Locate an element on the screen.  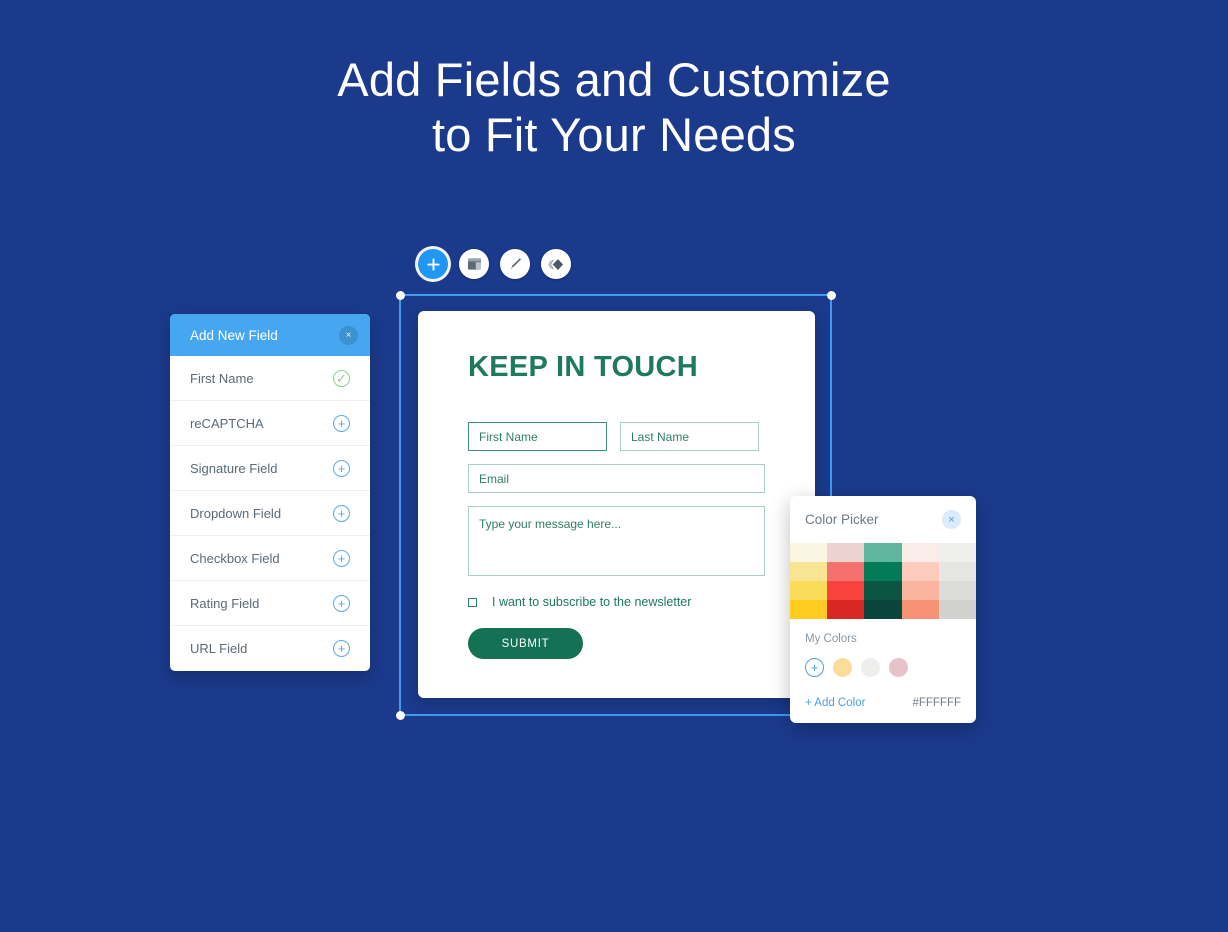
check-icon: ✓ is located at coordinates (341, 378).